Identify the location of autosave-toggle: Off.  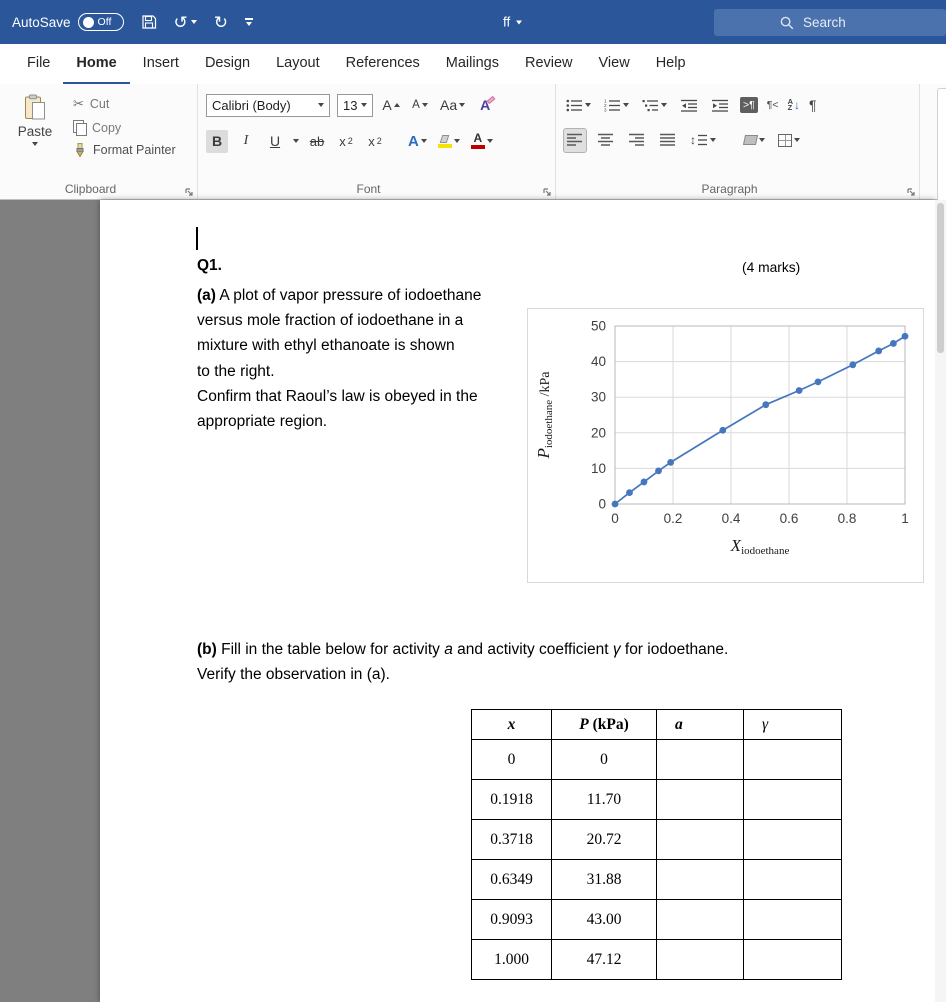
(100, 22).